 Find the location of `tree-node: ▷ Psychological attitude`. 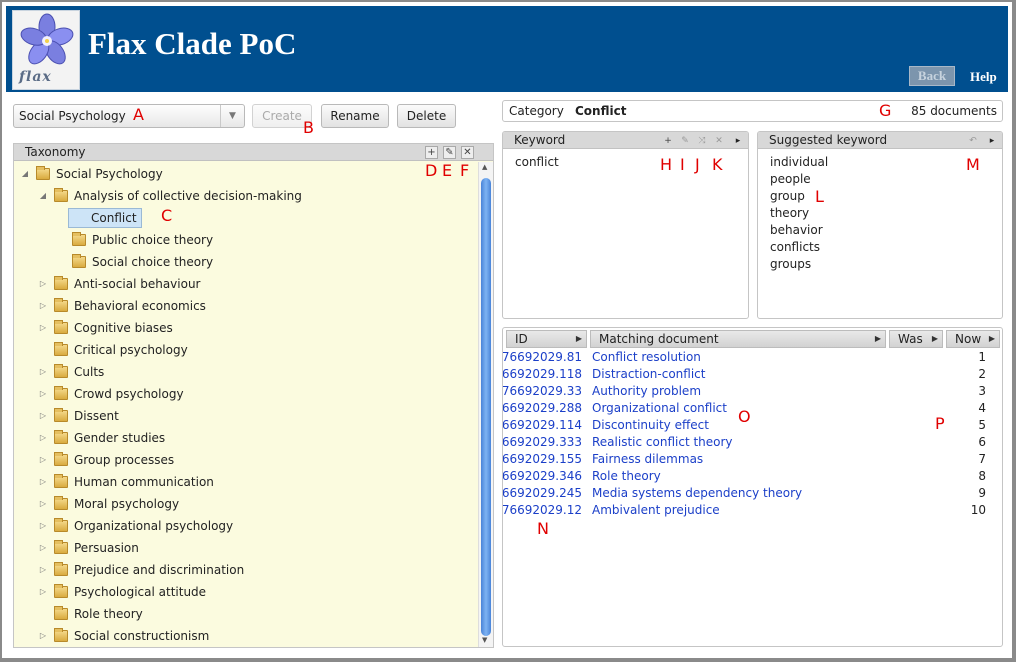

tree-node: ▷ Psychological attitude is located at coordinates (244, 592).